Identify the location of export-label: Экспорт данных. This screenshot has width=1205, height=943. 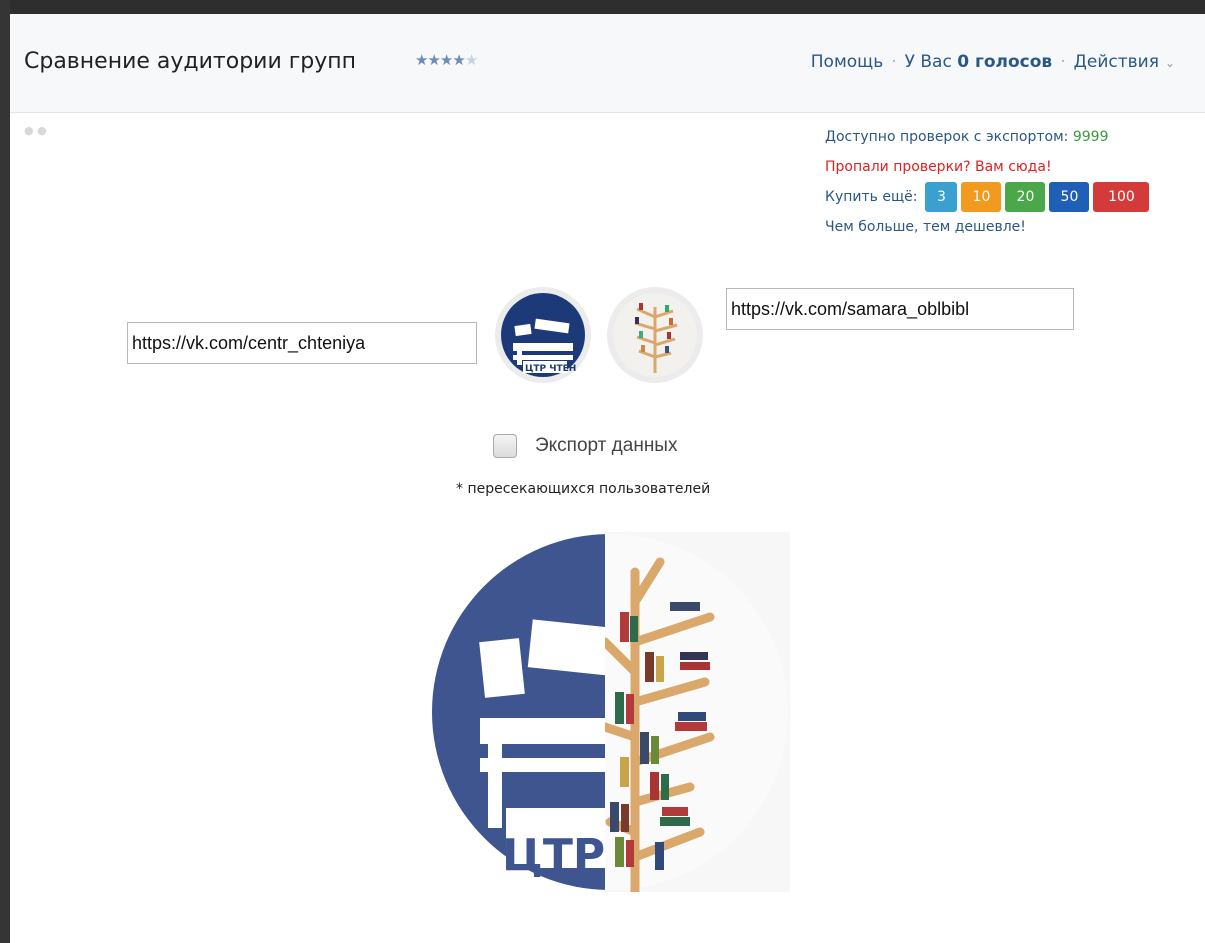
(606, 446).